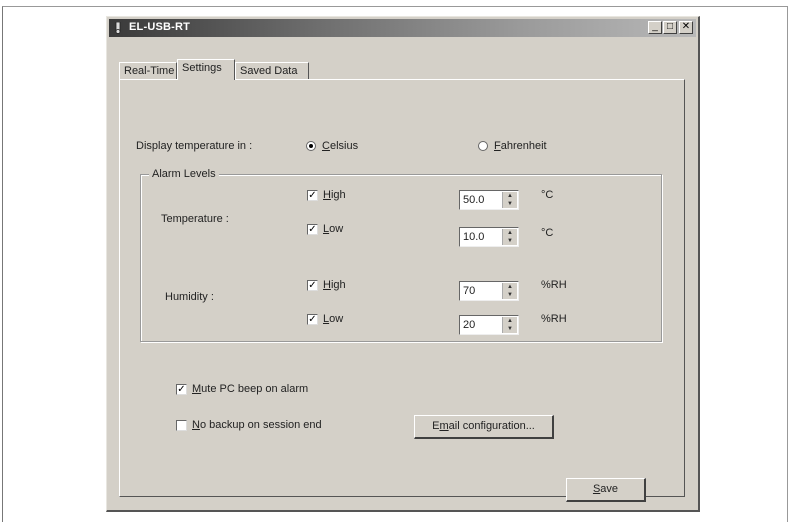  Describe the element at coordinates (206, 69) in the screenshot. I see `tab-settings: Settings` at that location.